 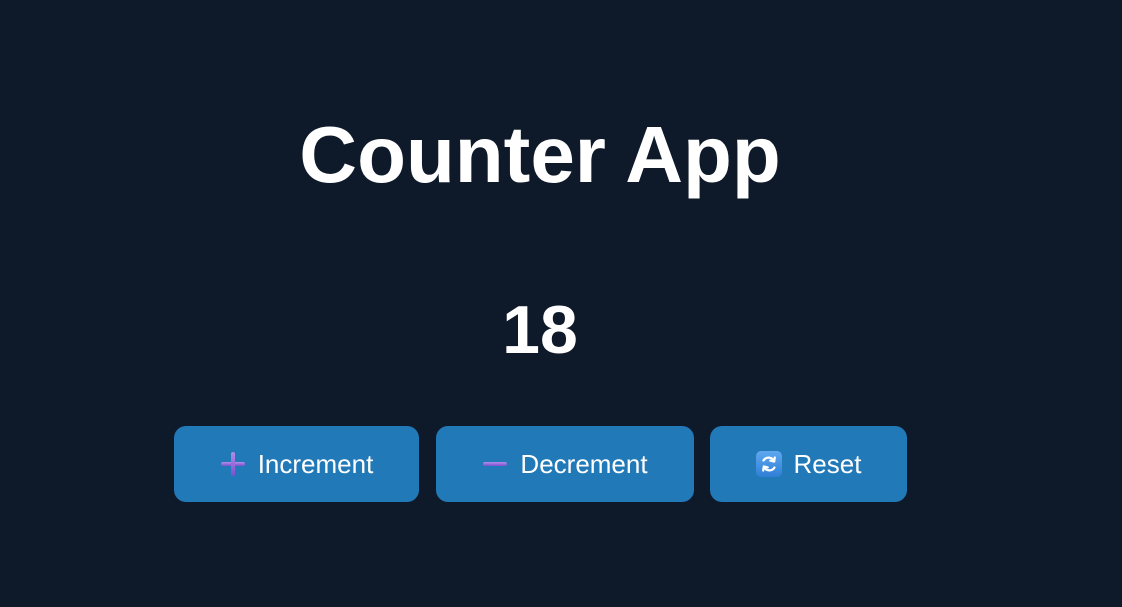 I want to click on plus-icon, so click(x=233, y=464).